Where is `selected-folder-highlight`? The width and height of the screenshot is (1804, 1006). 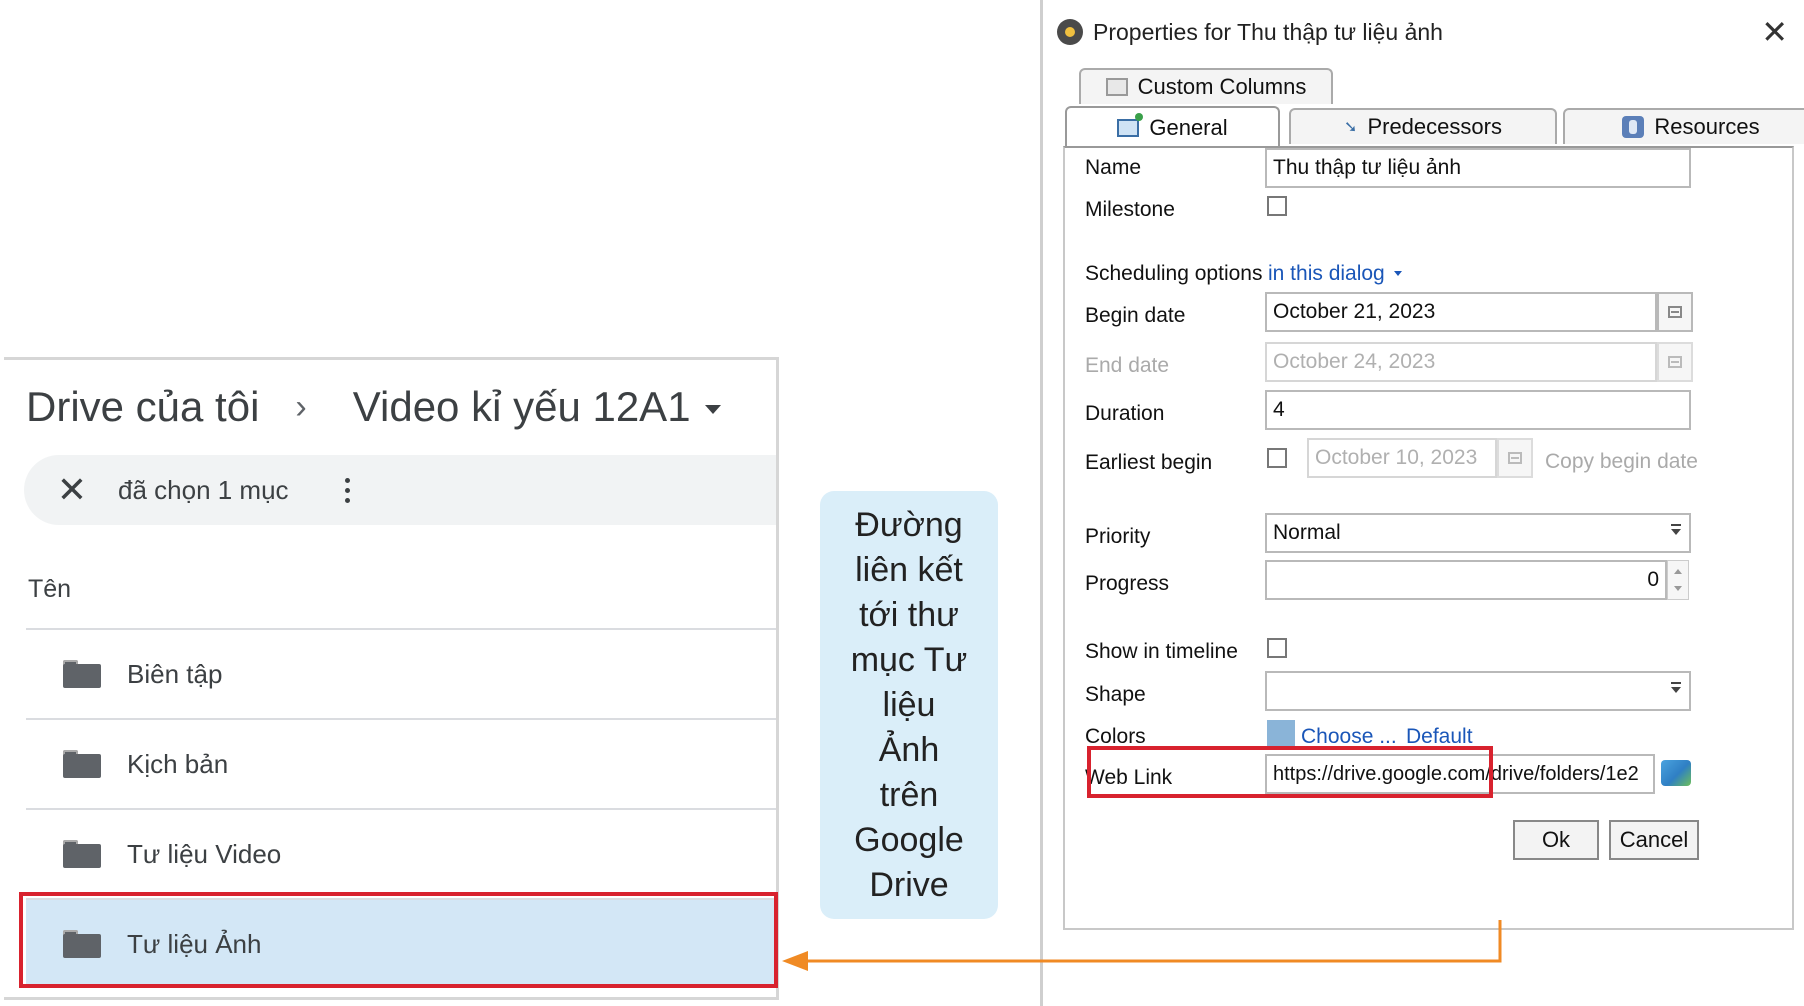
selected-folder-highlight is located at coordinates (398, 940).